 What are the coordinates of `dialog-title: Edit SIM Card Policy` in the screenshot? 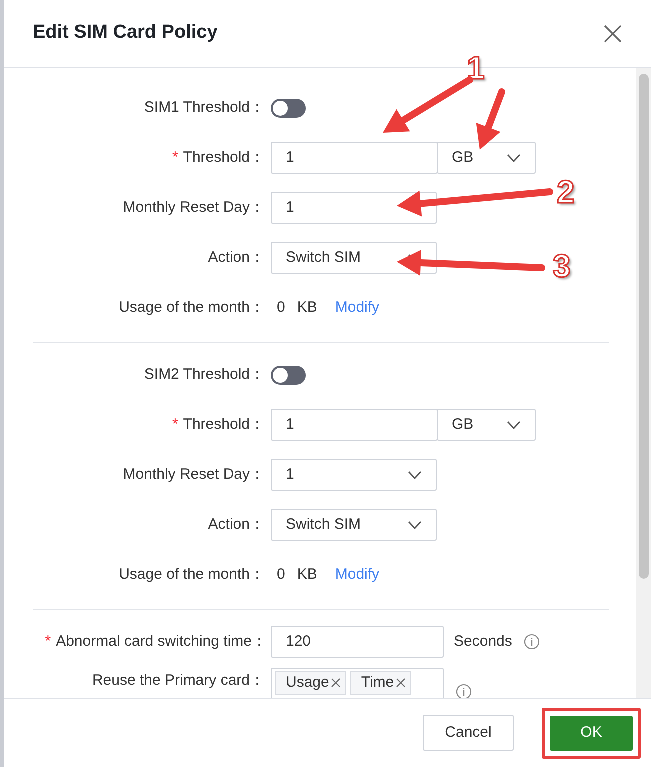 It's located at (125, 33).